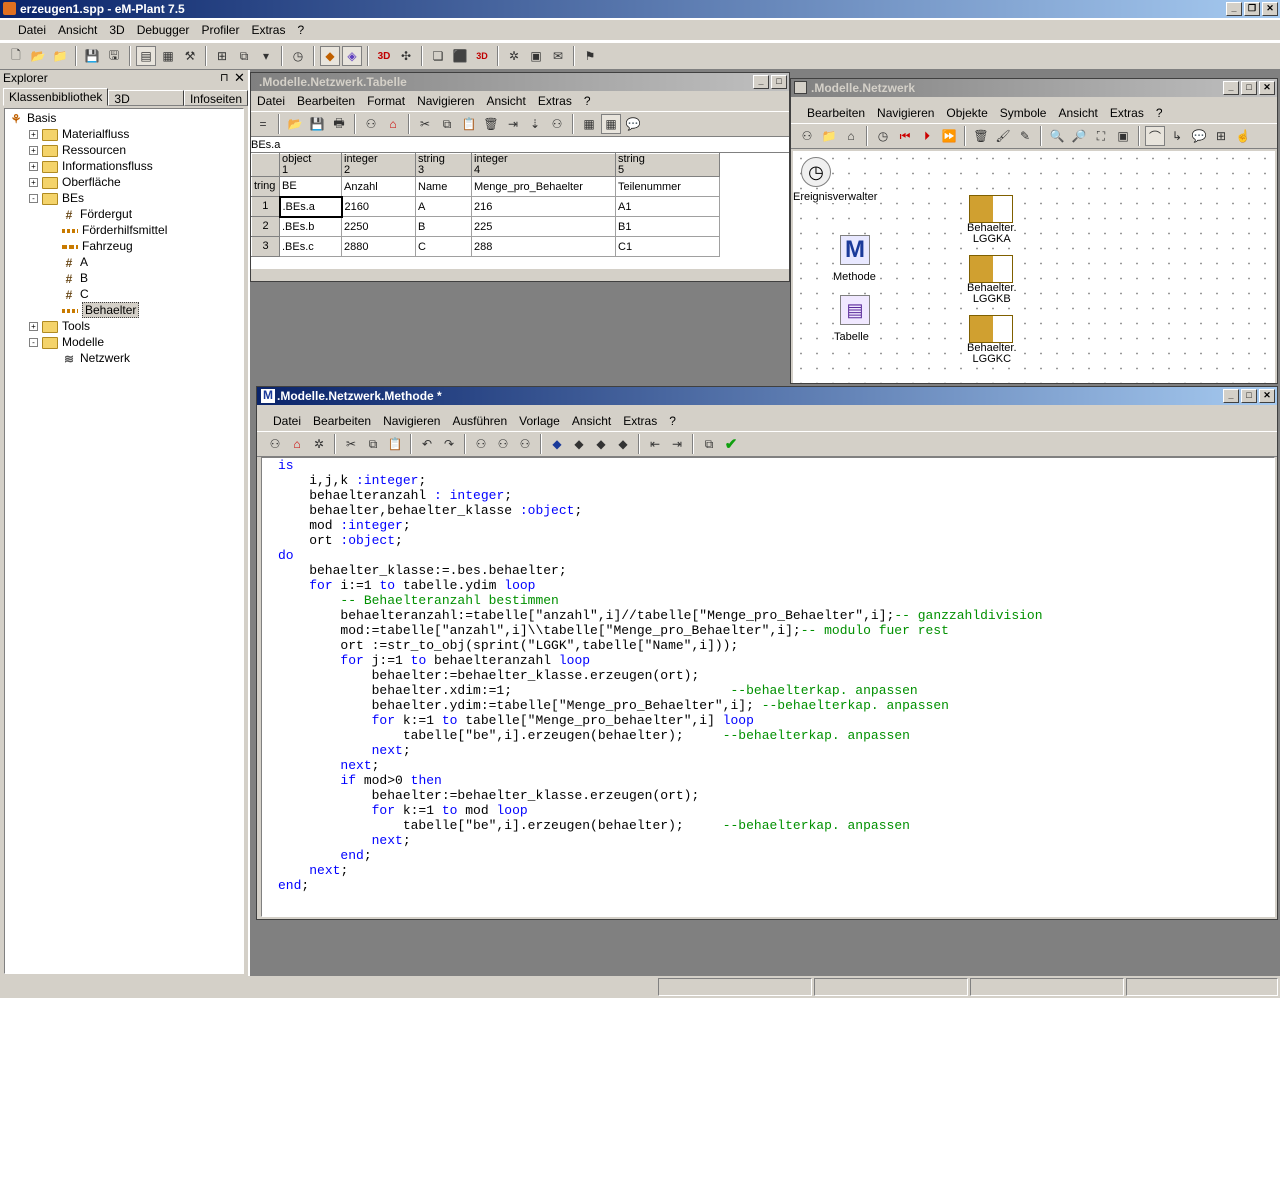 The width and height of the screenshot is (1280, 1200). What do you see at coordinates (1231, 396) in the screenshot?
I see `methode-minimize-button: _` at bounding box center [1231, 396].